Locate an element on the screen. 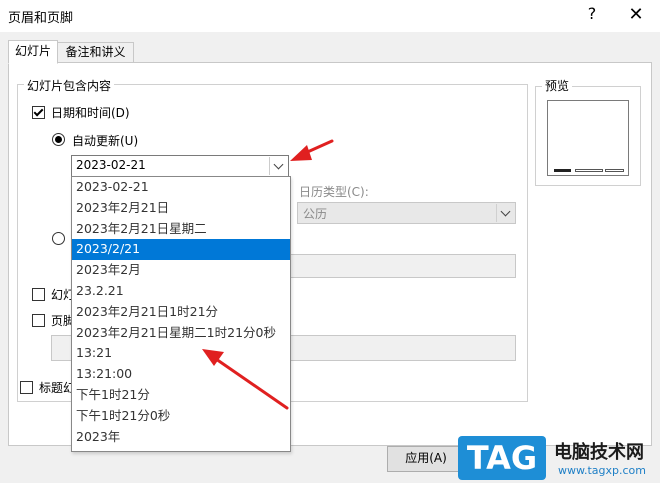  auto-update-radio is located at coordinates (58, 139).